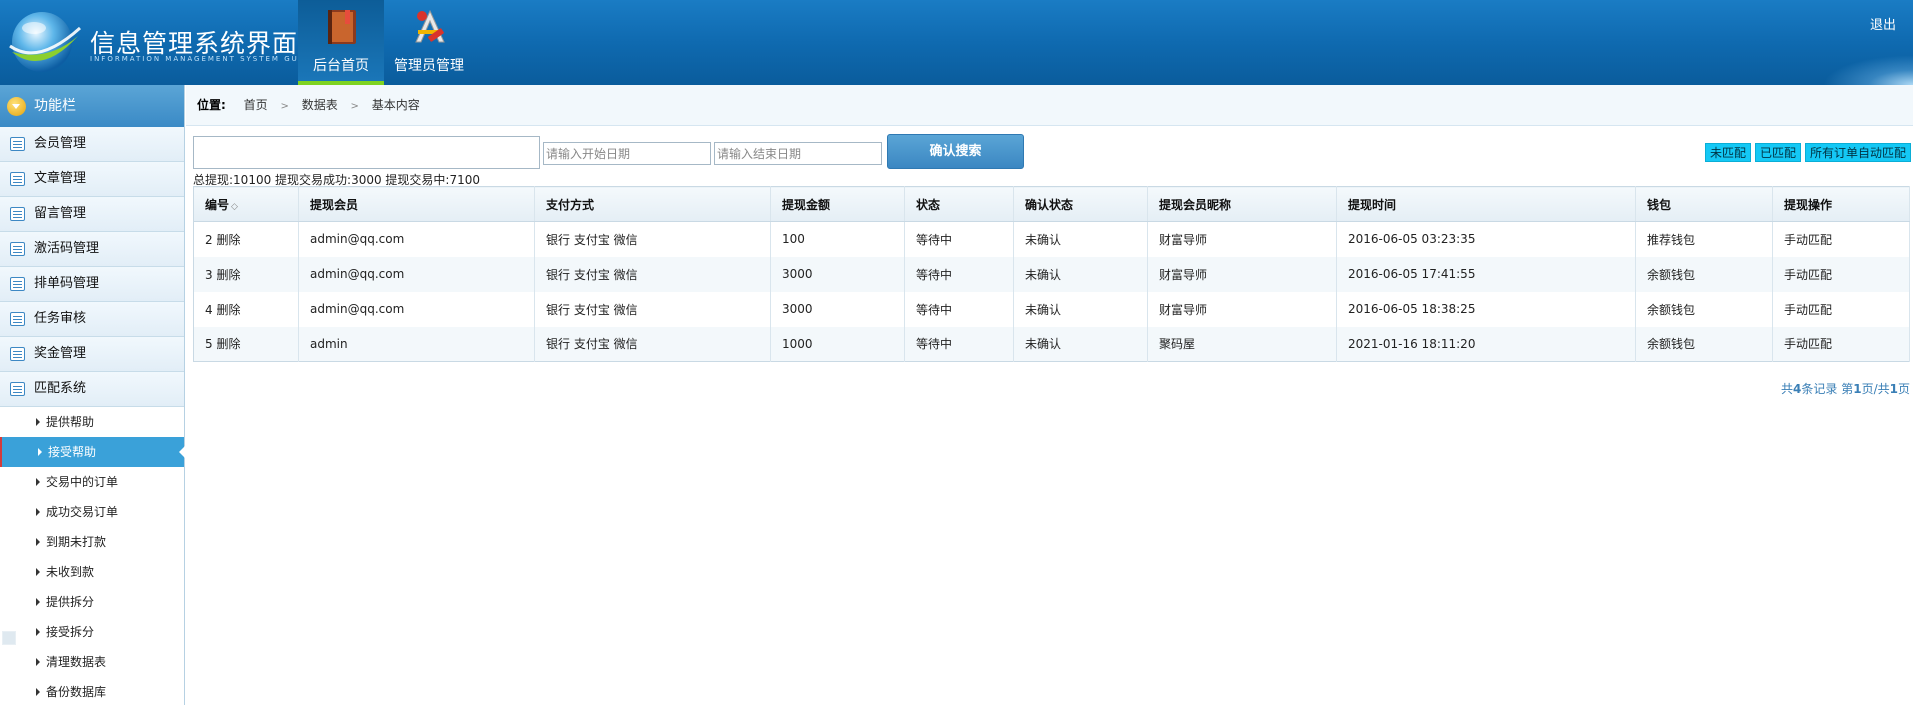 Image resolution: width=1913 pixels, height=705 pixels. What do you see at coordinates (1778, 152) in the screenshot?
I see `matched-button: 已匹配` at bounding box center [1778, 152].